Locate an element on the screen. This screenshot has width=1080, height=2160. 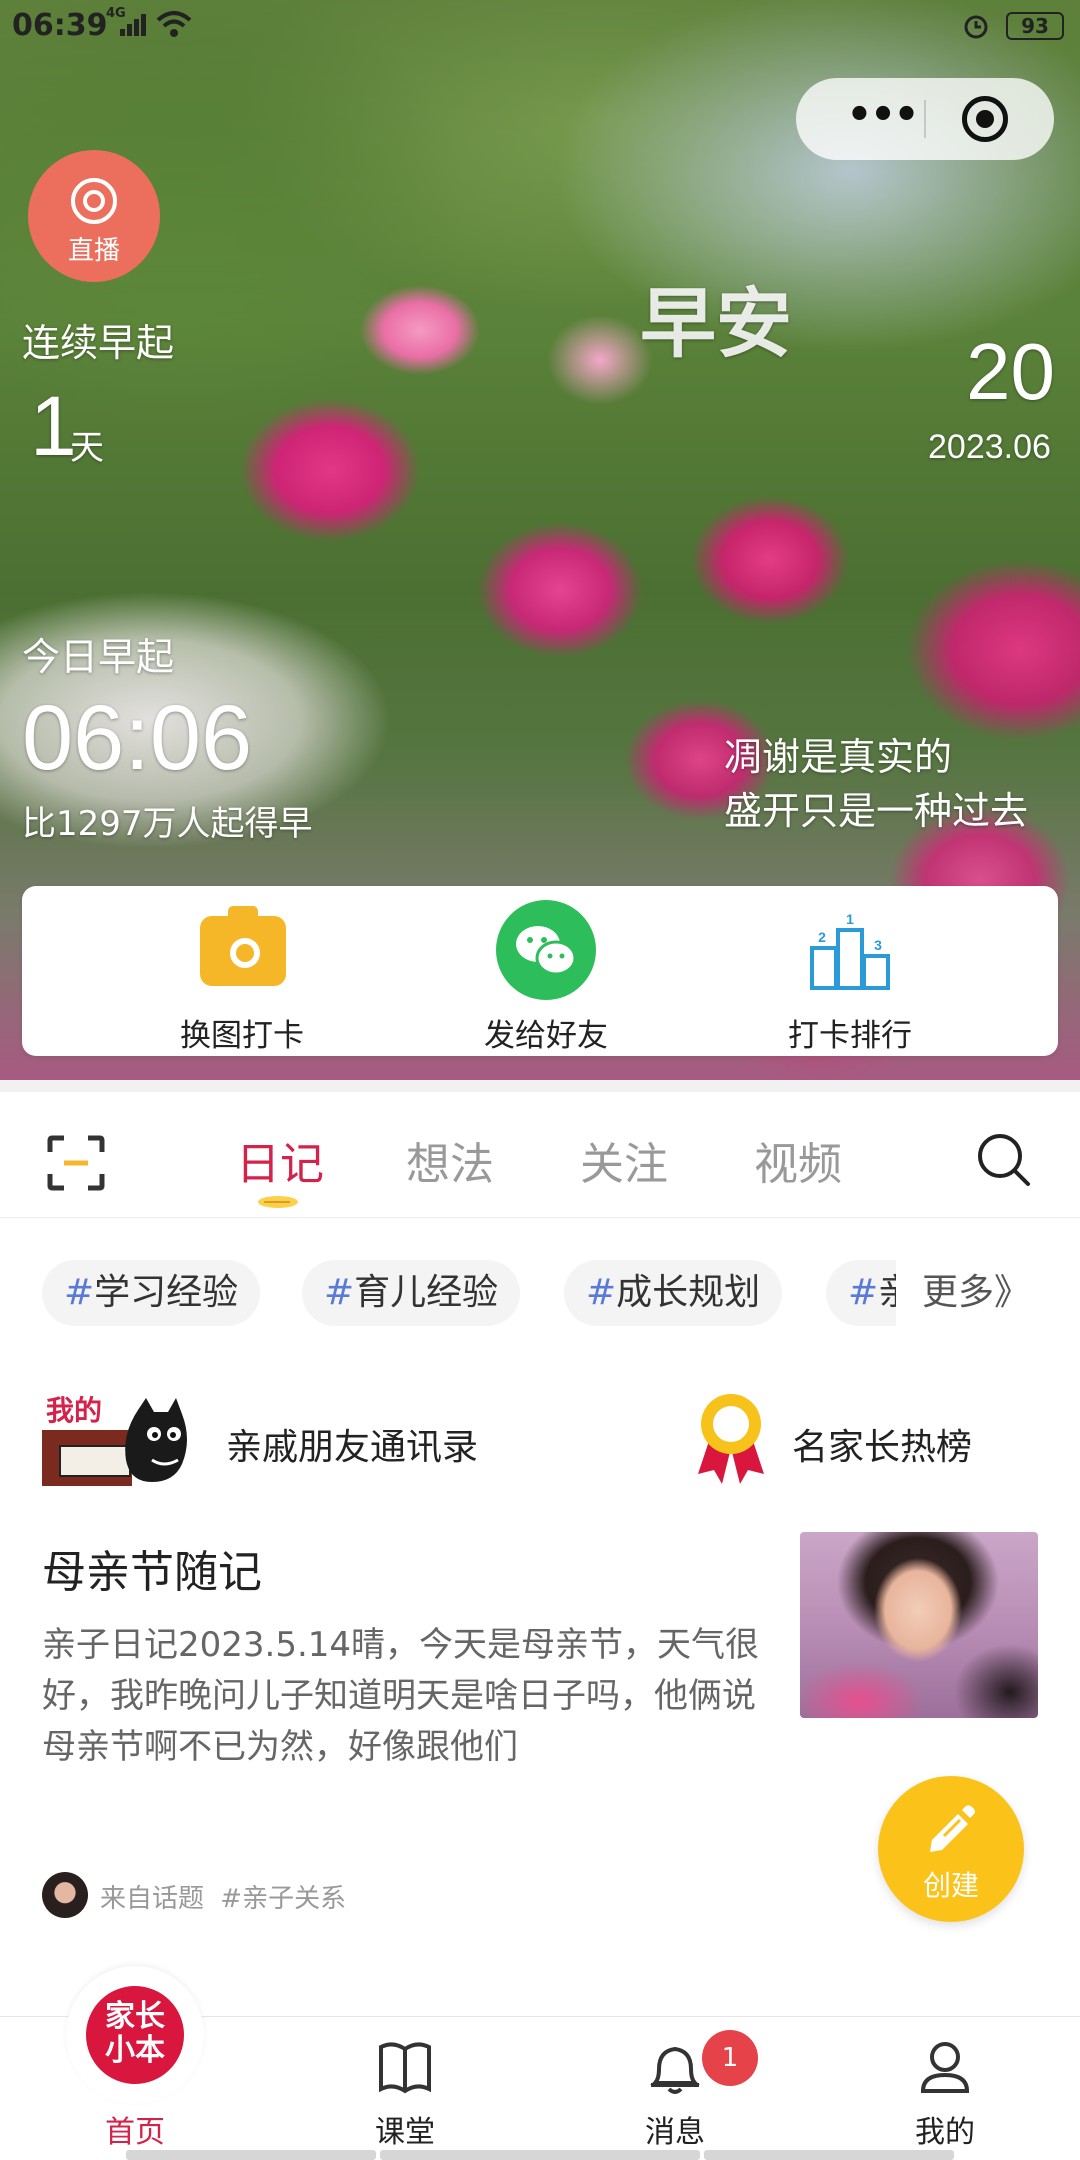
status-time: 06:39 is located at coordinates (60, 25).